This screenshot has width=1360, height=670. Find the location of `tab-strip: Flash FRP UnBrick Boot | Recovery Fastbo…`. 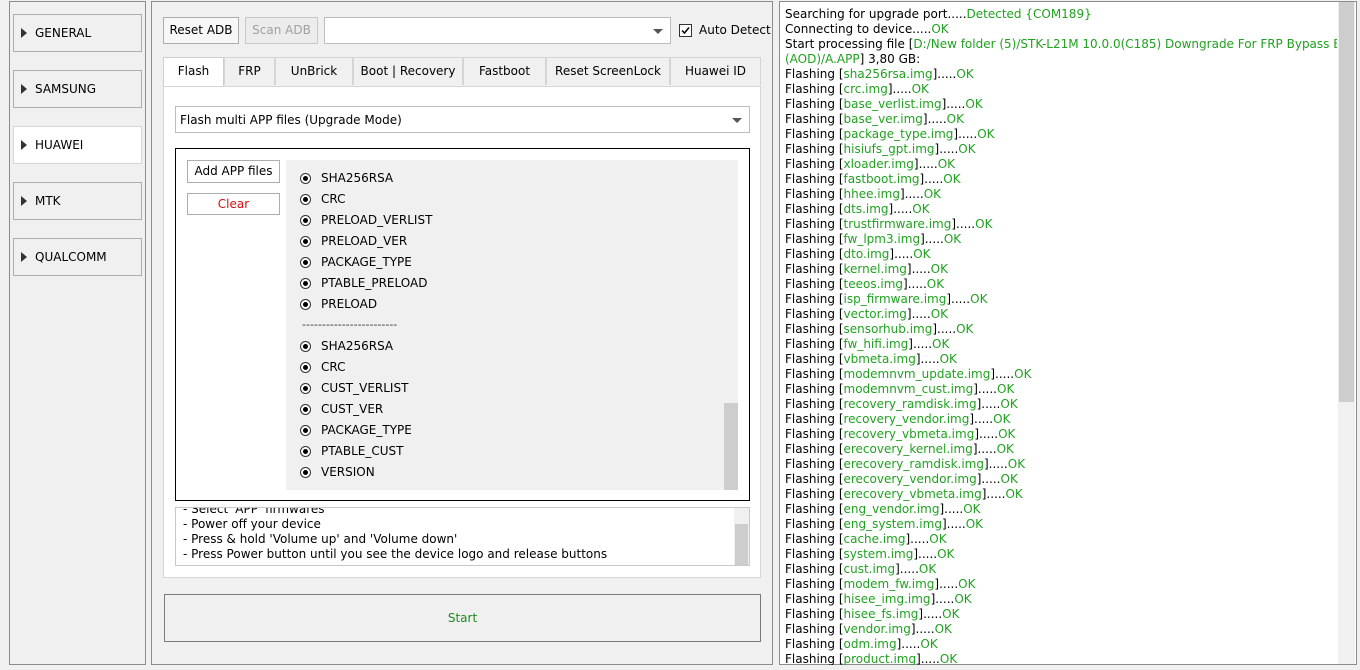

tab-strip: Flash FRP UnBrick Boot | Recovery Fastbo… is located at coordinates (462, 72).